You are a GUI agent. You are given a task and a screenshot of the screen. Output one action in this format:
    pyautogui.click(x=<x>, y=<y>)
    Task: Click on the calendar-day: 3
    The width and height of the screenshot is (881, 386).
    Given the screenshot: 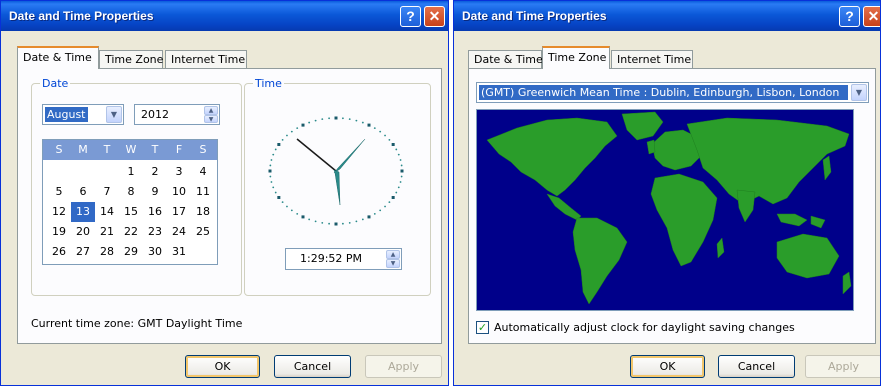 What is the action you would take?
    pyautogui.click(x=179, y=172)
    